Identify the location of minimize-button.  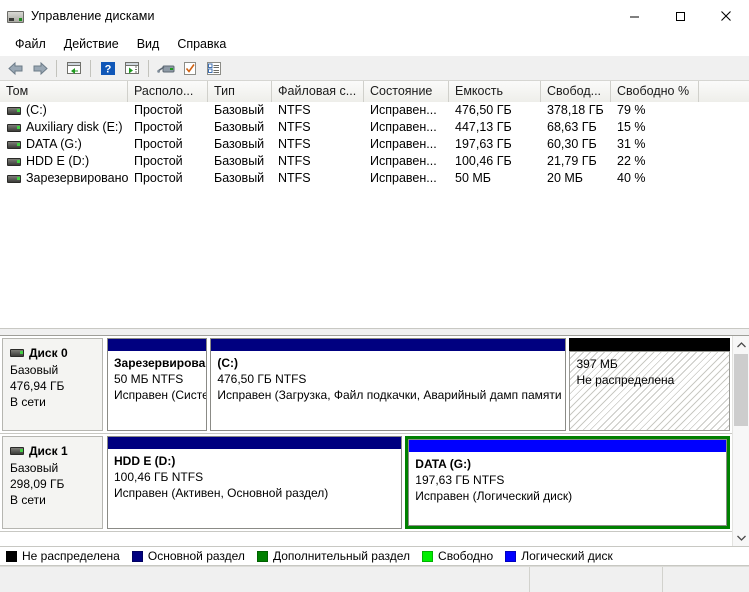
(634, 16).